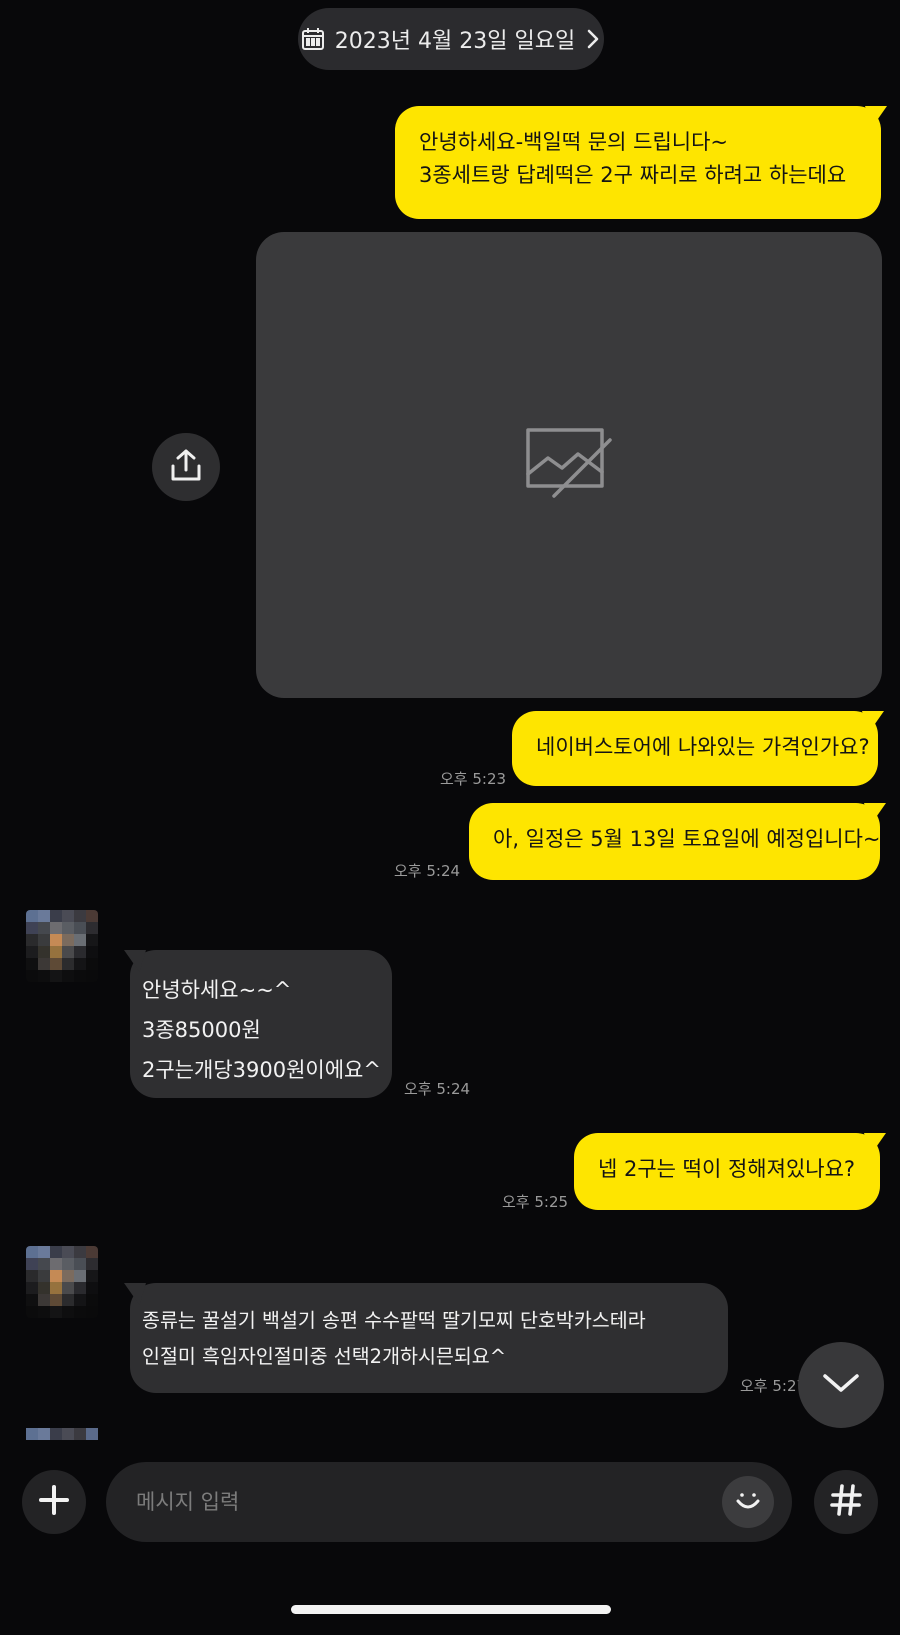 This screenshot has height=1635, width=900. Describe the element at coordinates (593, 39) in the screenshot. I see `chevron-right-icon` at that location.